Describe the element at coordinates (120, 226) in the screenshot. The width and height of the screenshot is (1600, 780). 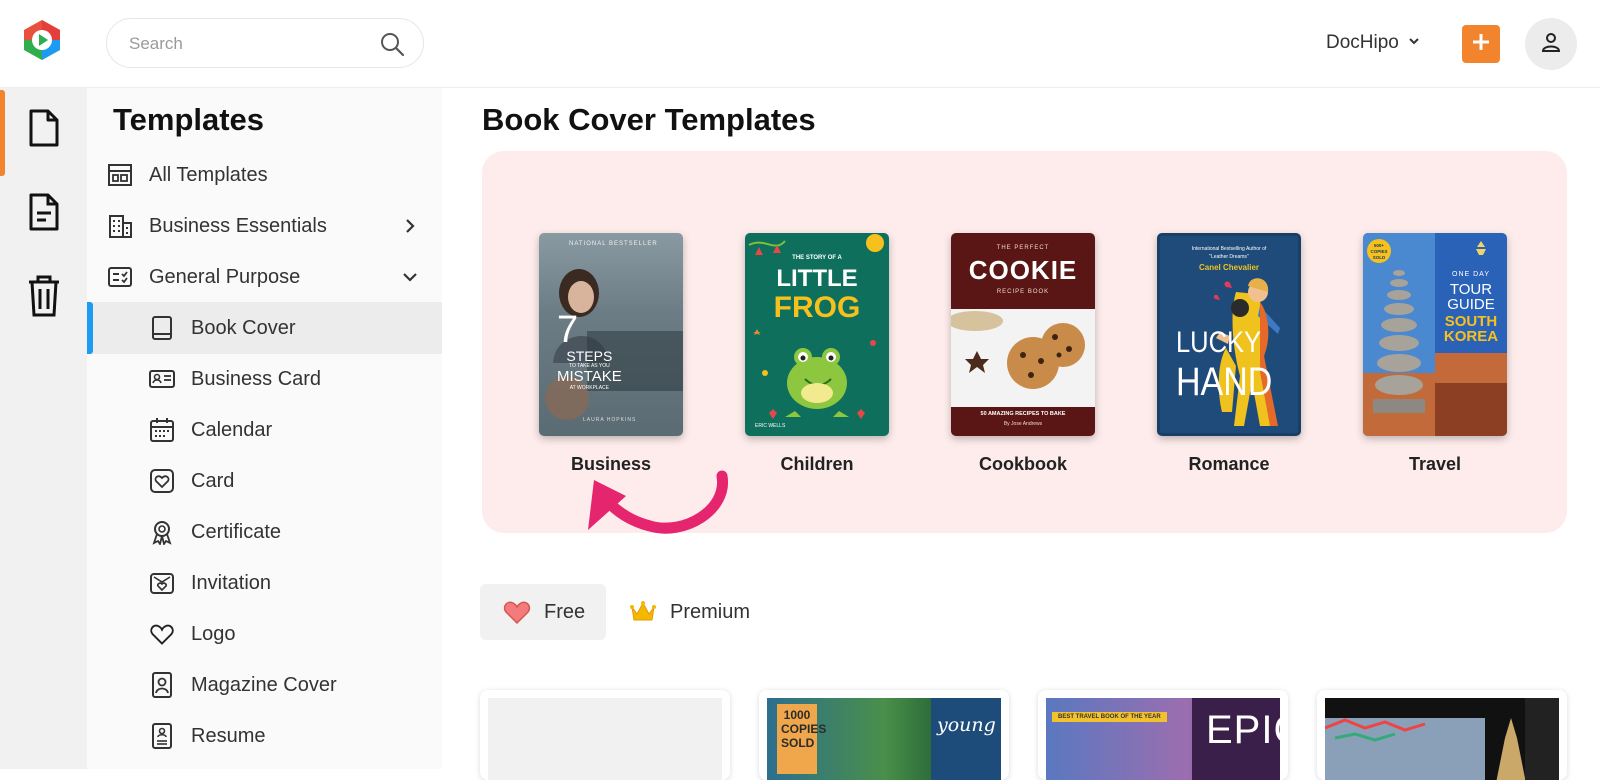
I see `building-icon` at that location.